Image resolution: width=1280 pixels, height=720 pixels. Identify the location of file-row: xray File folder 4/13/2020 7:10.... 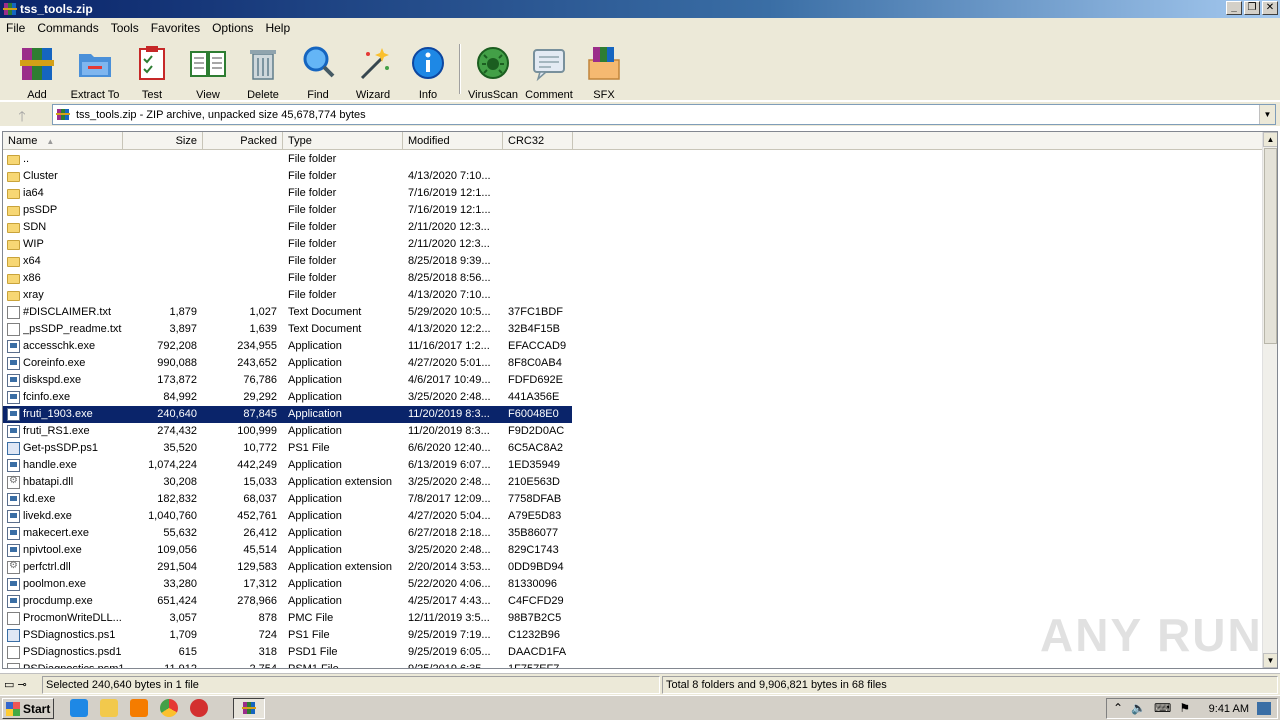
(634, 295).